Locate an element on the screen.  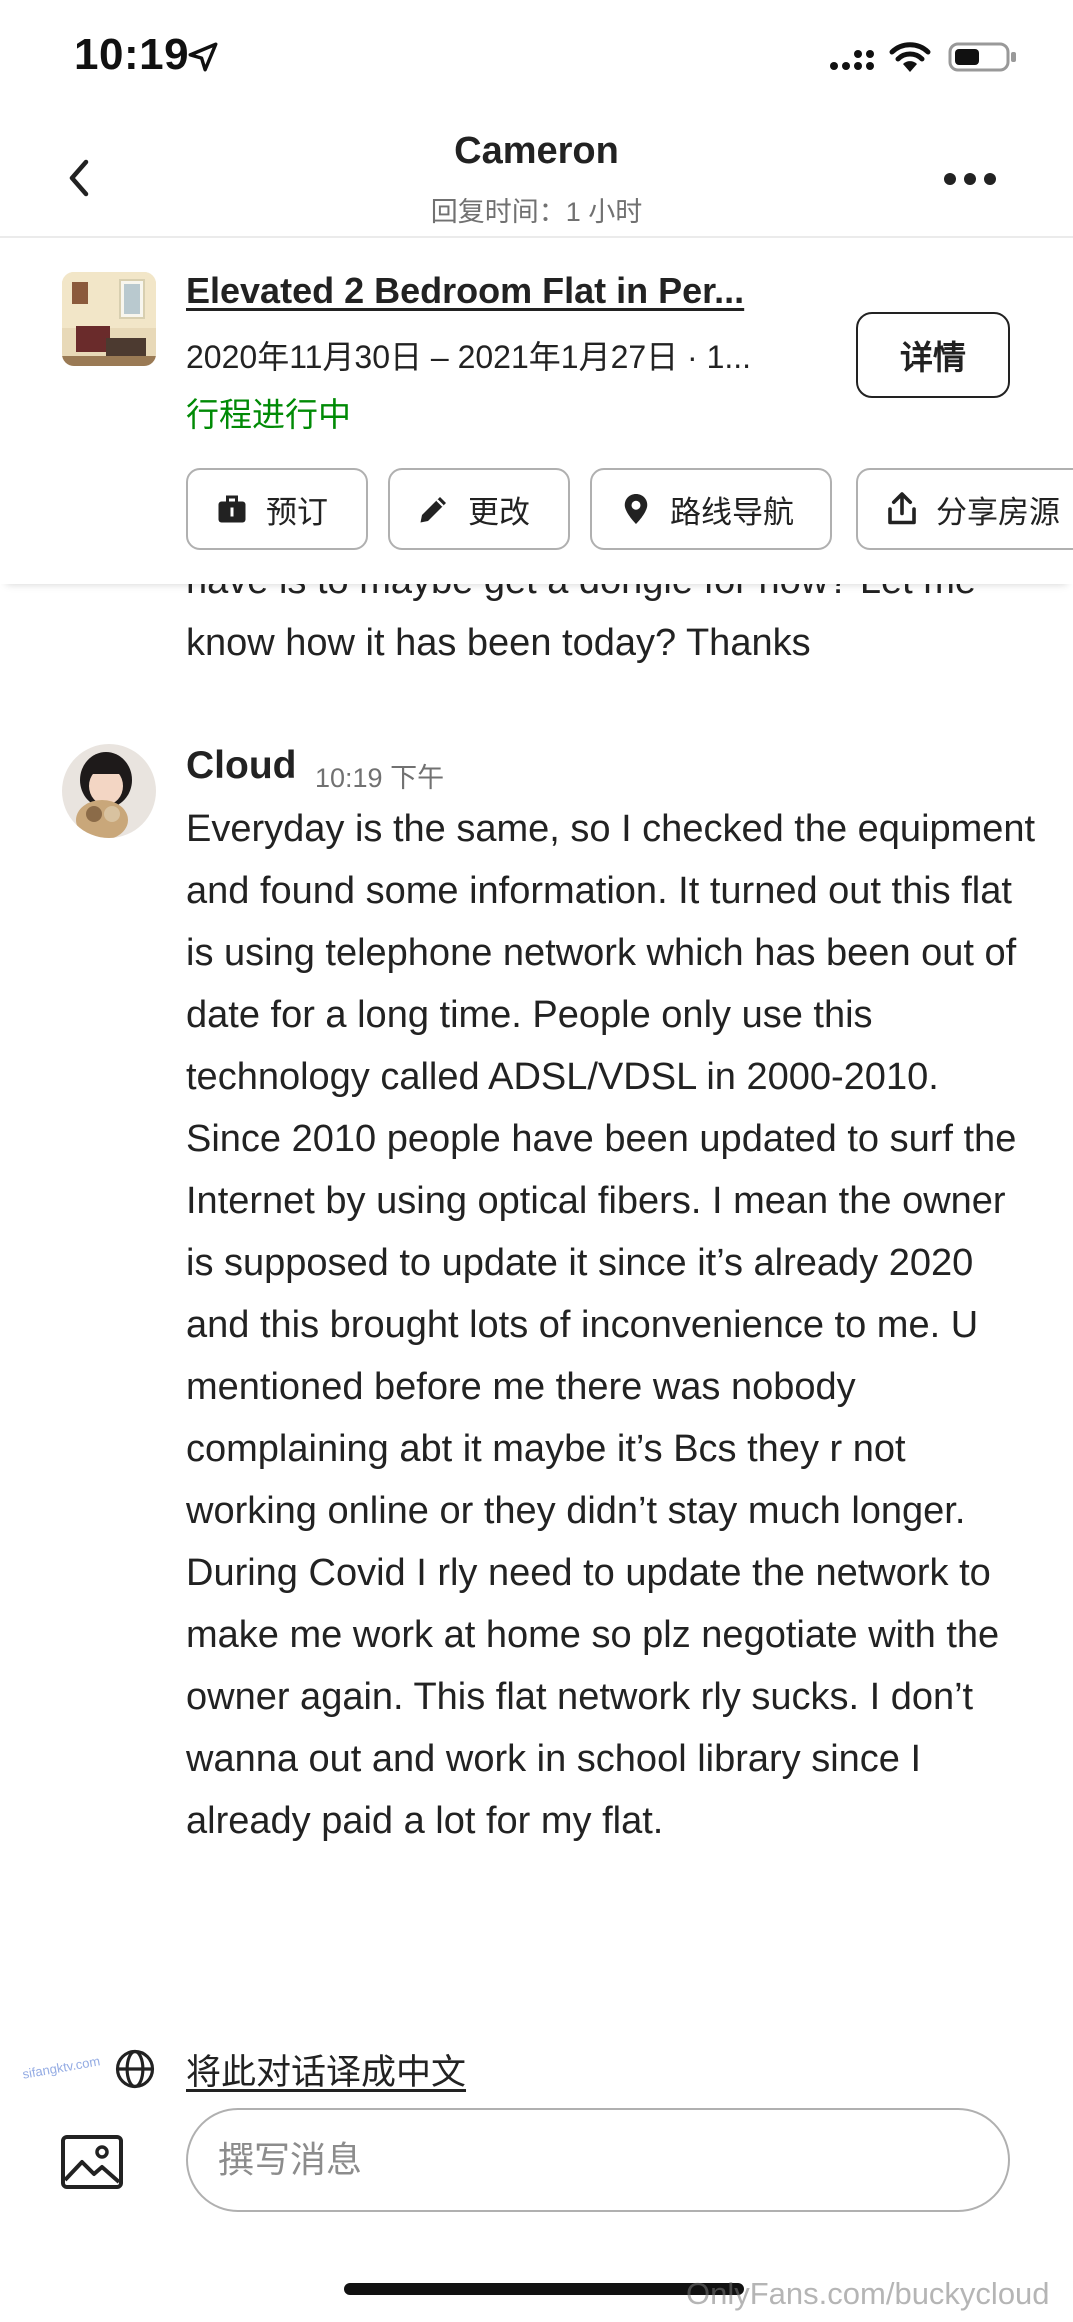
globe-icon is located at coordinates (135, 2069).